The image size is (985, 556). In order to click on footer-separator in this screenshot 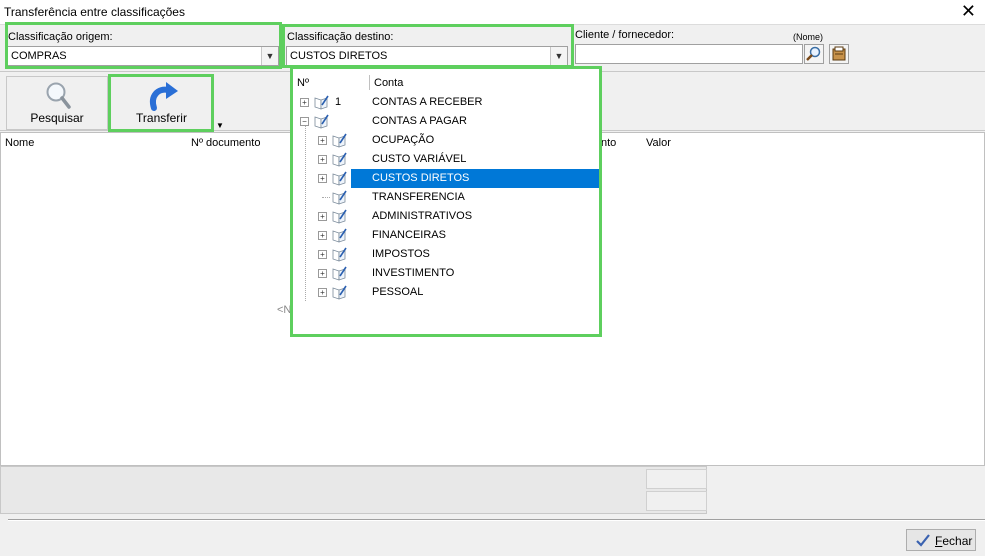, I will do `click(496, 520)`.